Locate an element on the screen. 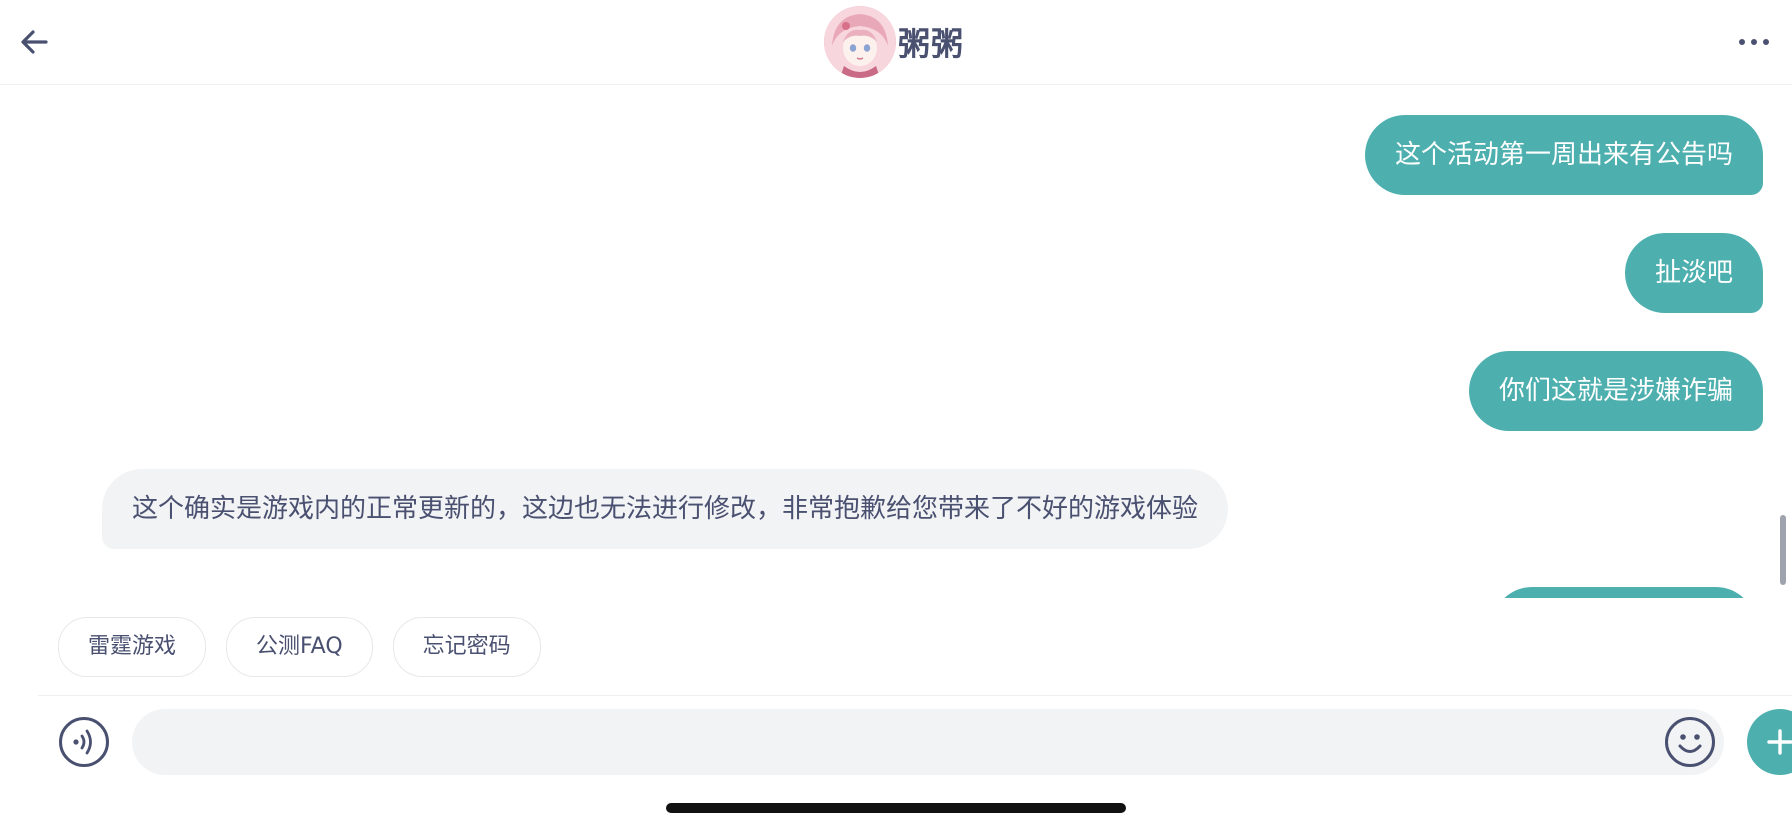  more-button is located at coordinates (1754, 42).